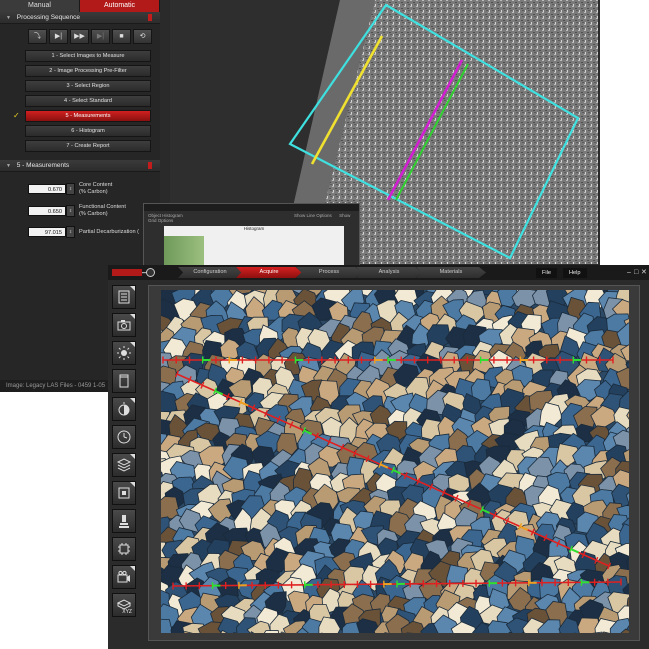 The width and height of the screenshot is (649, 649). What do you see at coordinates (100, 36) in the screenshot?
I see `run-to-button: ▶|` at bounding box center [100, 36].